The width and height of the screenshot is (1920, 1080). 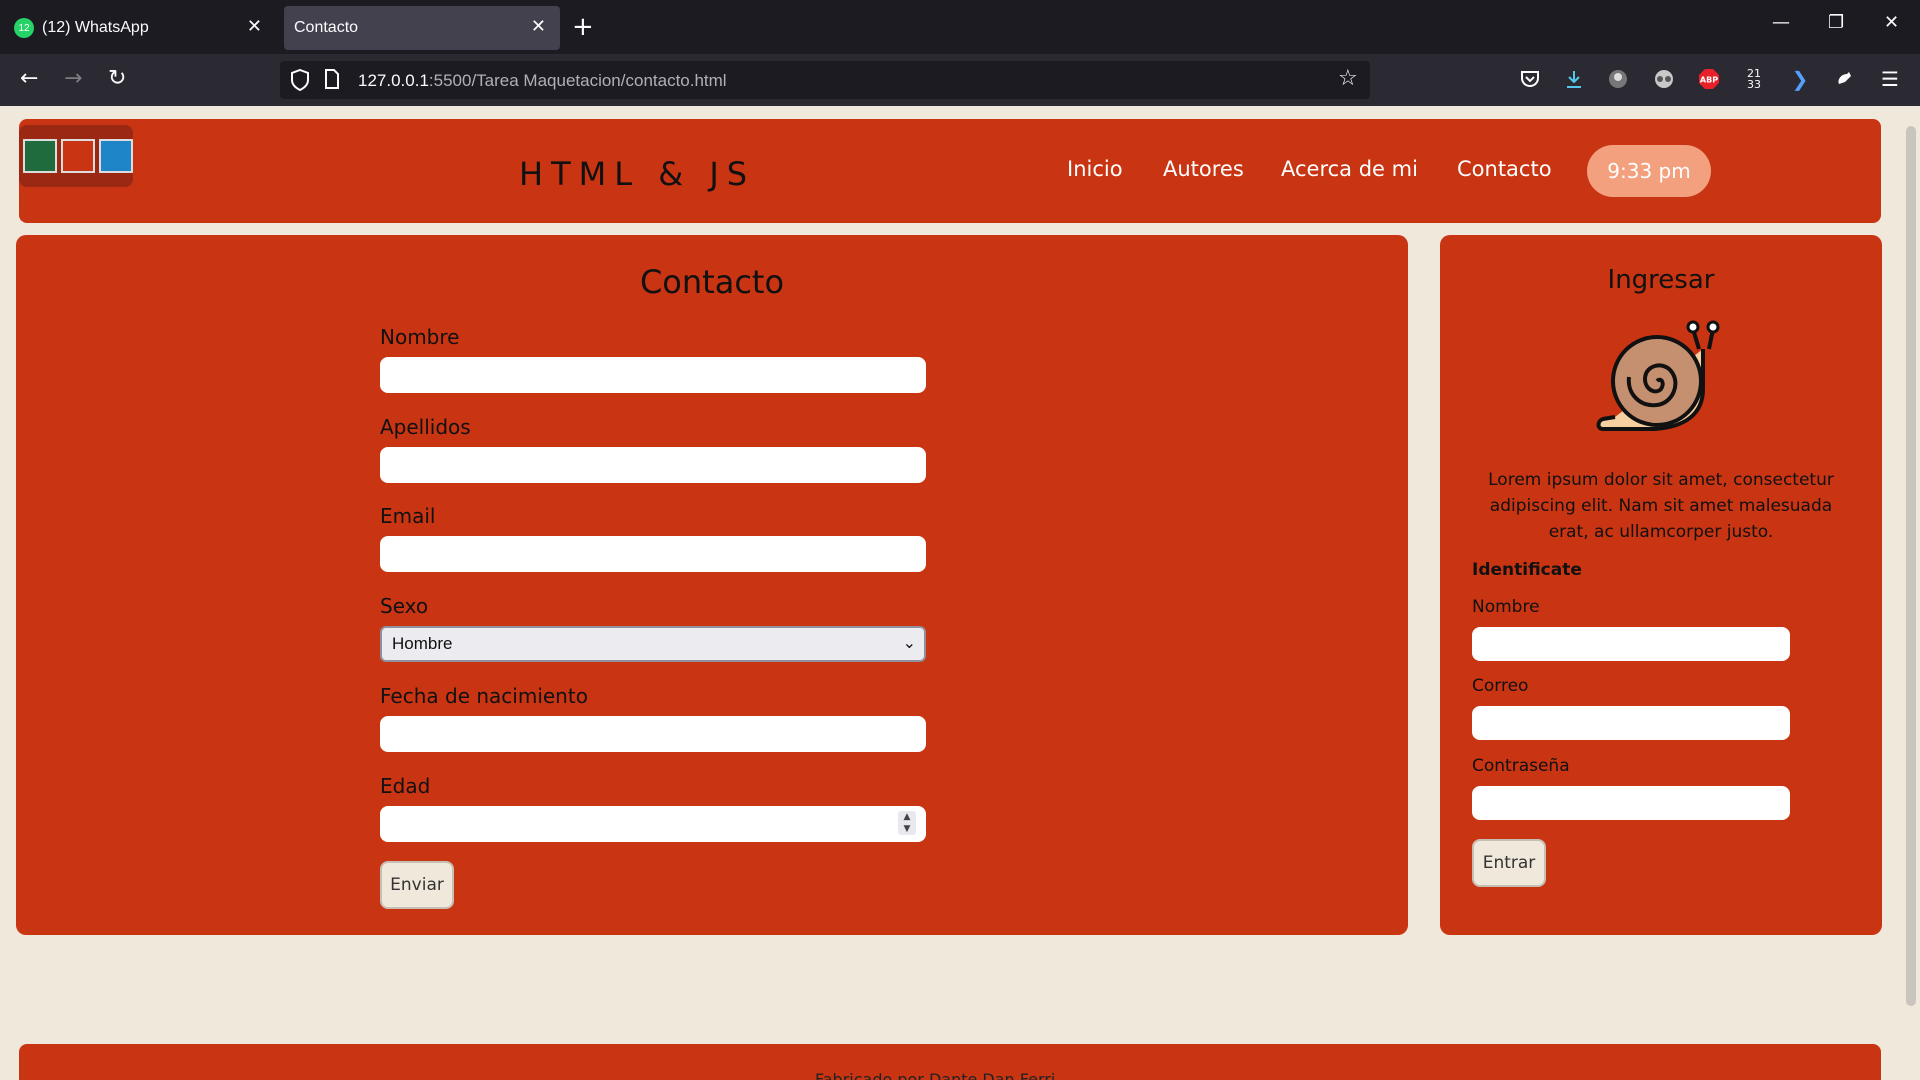 What do you see at coordinates (712, 282) in the screenshot?
I see `contact-title: Contacto` at bounding box center [712, 282].